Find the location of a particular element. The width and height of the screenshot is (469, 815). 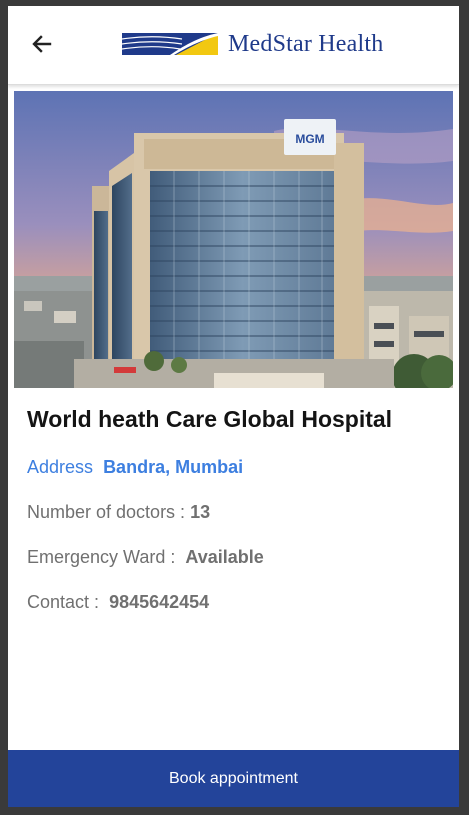

logo-text: MedStar Health is located at coordinates (306, 43).